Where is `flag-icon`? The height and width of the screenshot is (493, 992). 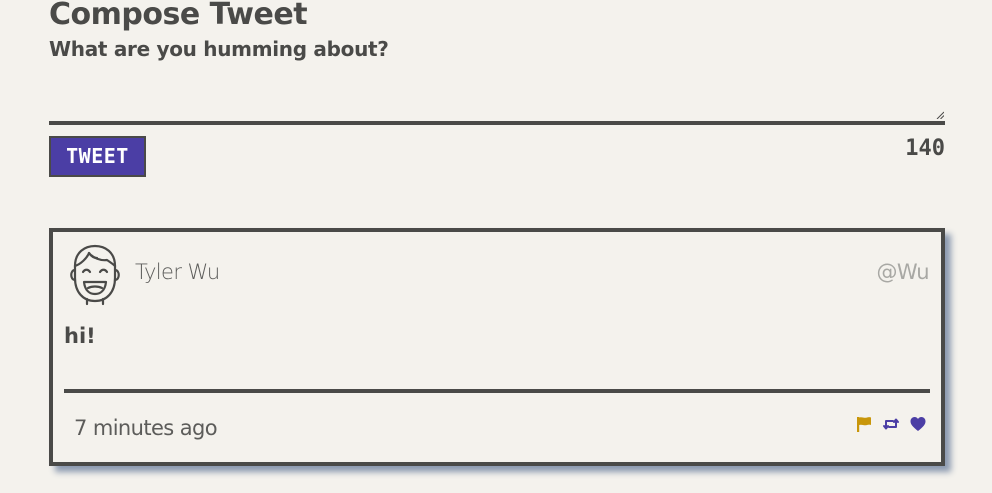 flag-icon is located at coordinates (864, 424).